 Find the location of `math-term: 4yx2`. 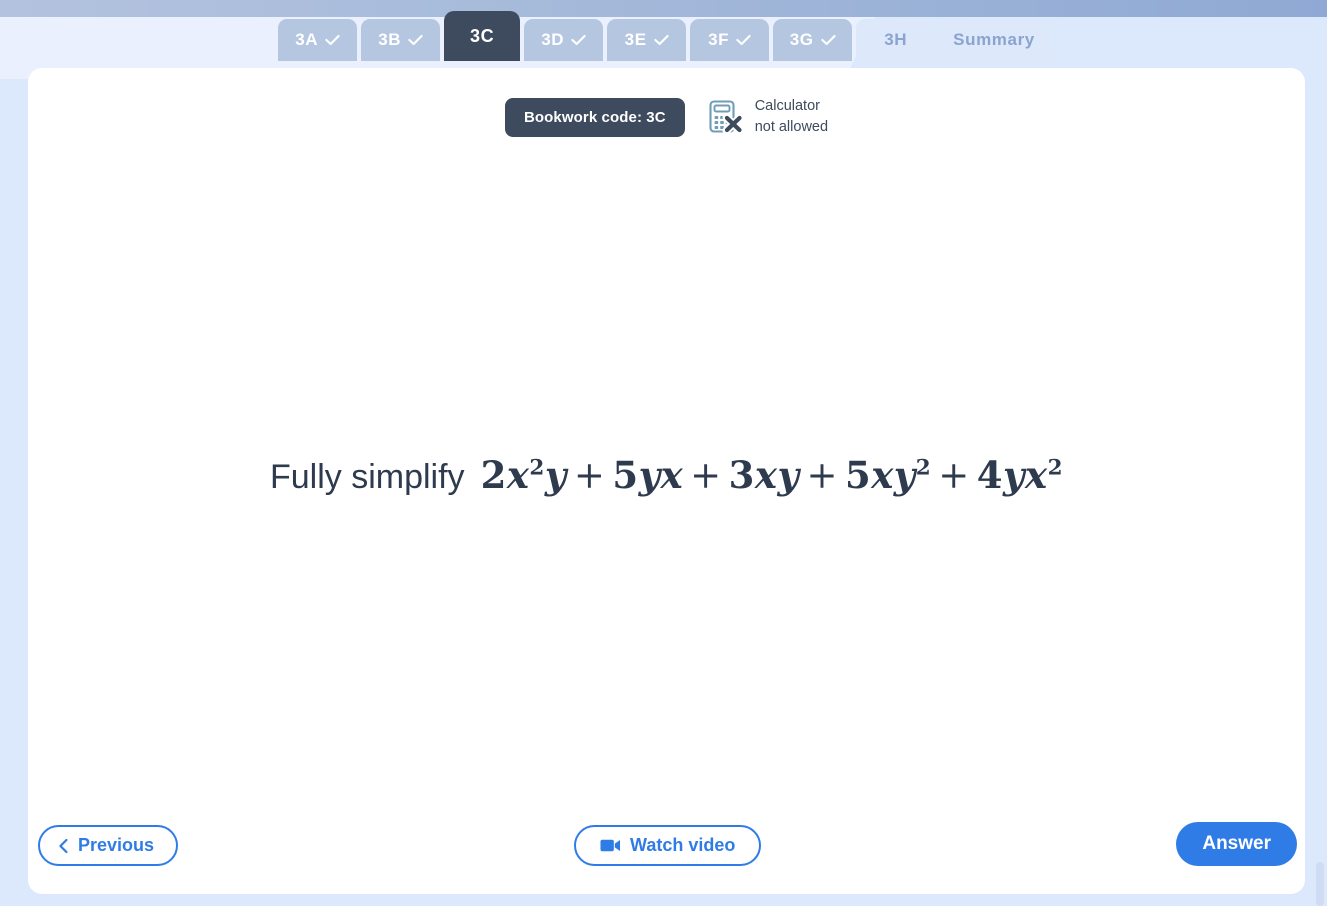

math-term: 4yx2 is located at coordinates (1019, 475).